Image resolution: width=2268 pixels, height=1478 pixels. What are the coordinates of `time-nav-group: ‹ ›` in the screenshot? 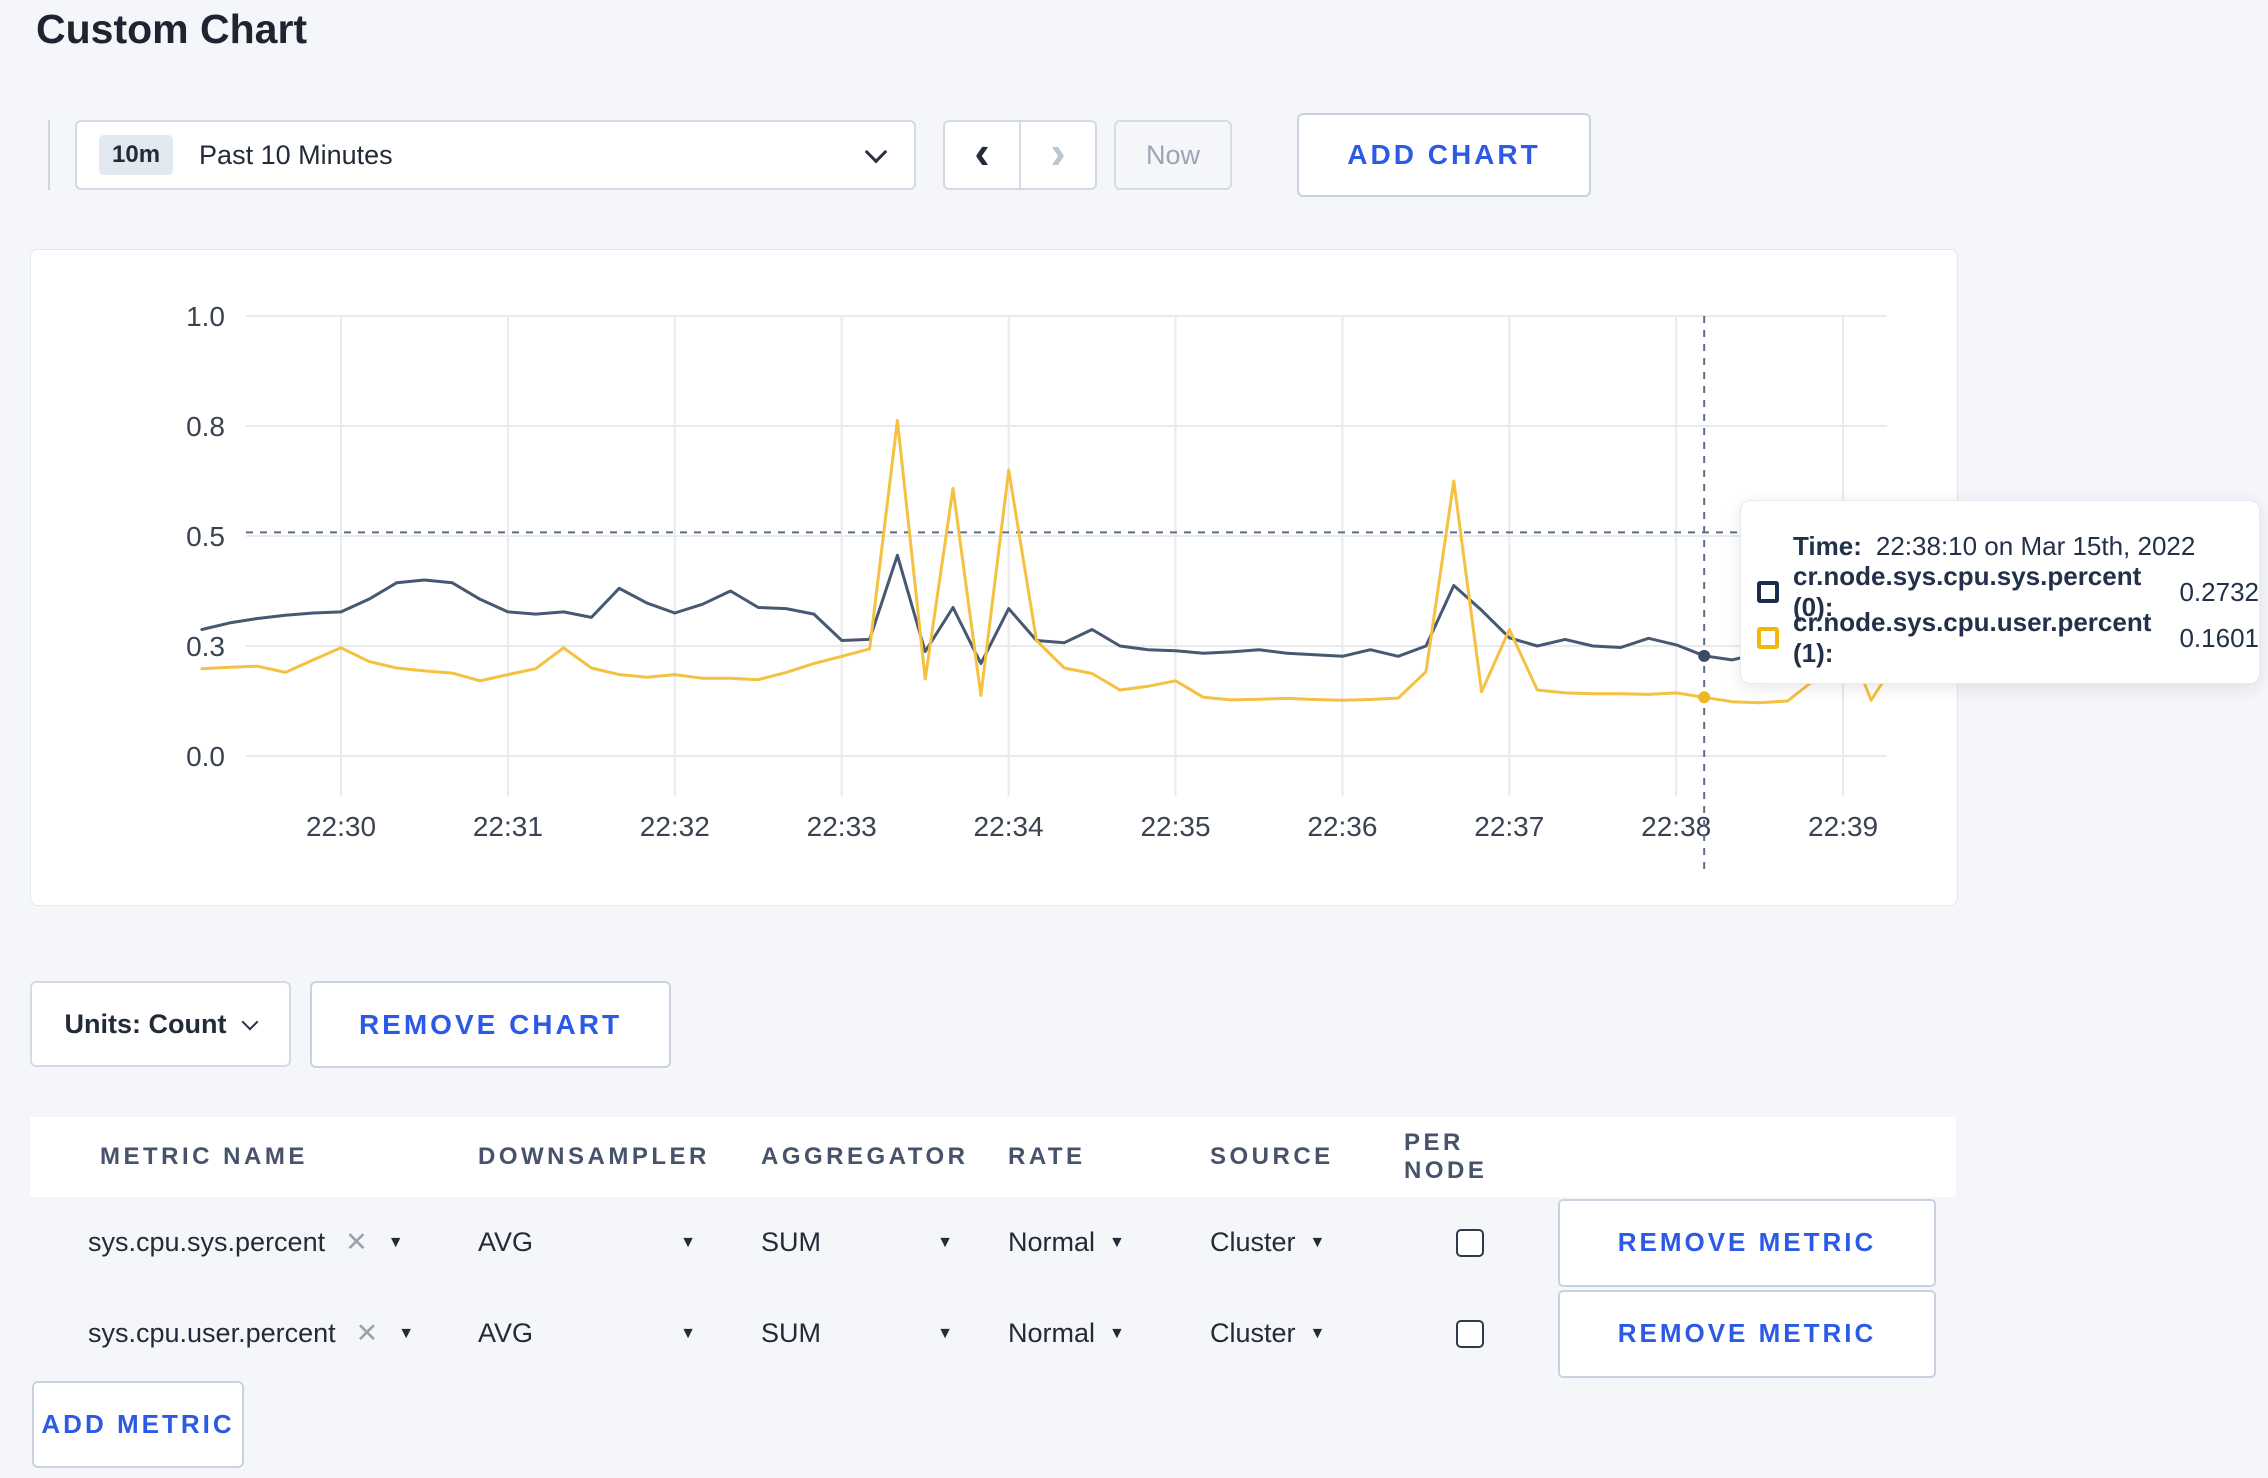 It's located at (1020, 155).